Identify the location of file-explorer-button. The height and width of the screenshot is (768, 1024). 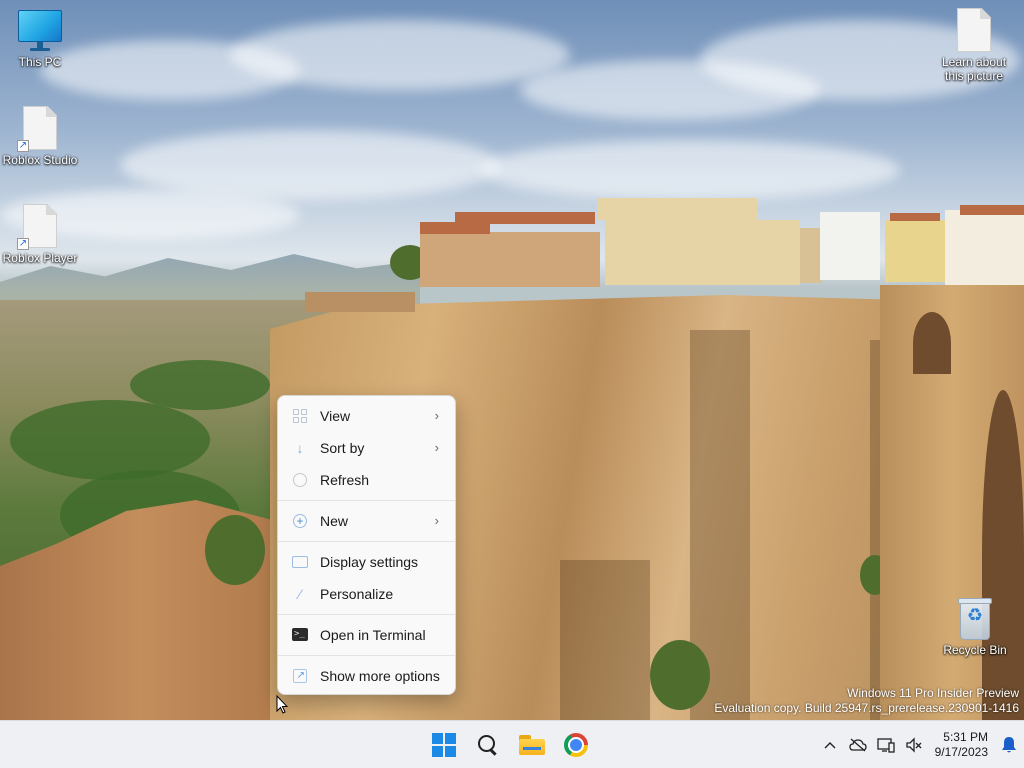
(532, 745).